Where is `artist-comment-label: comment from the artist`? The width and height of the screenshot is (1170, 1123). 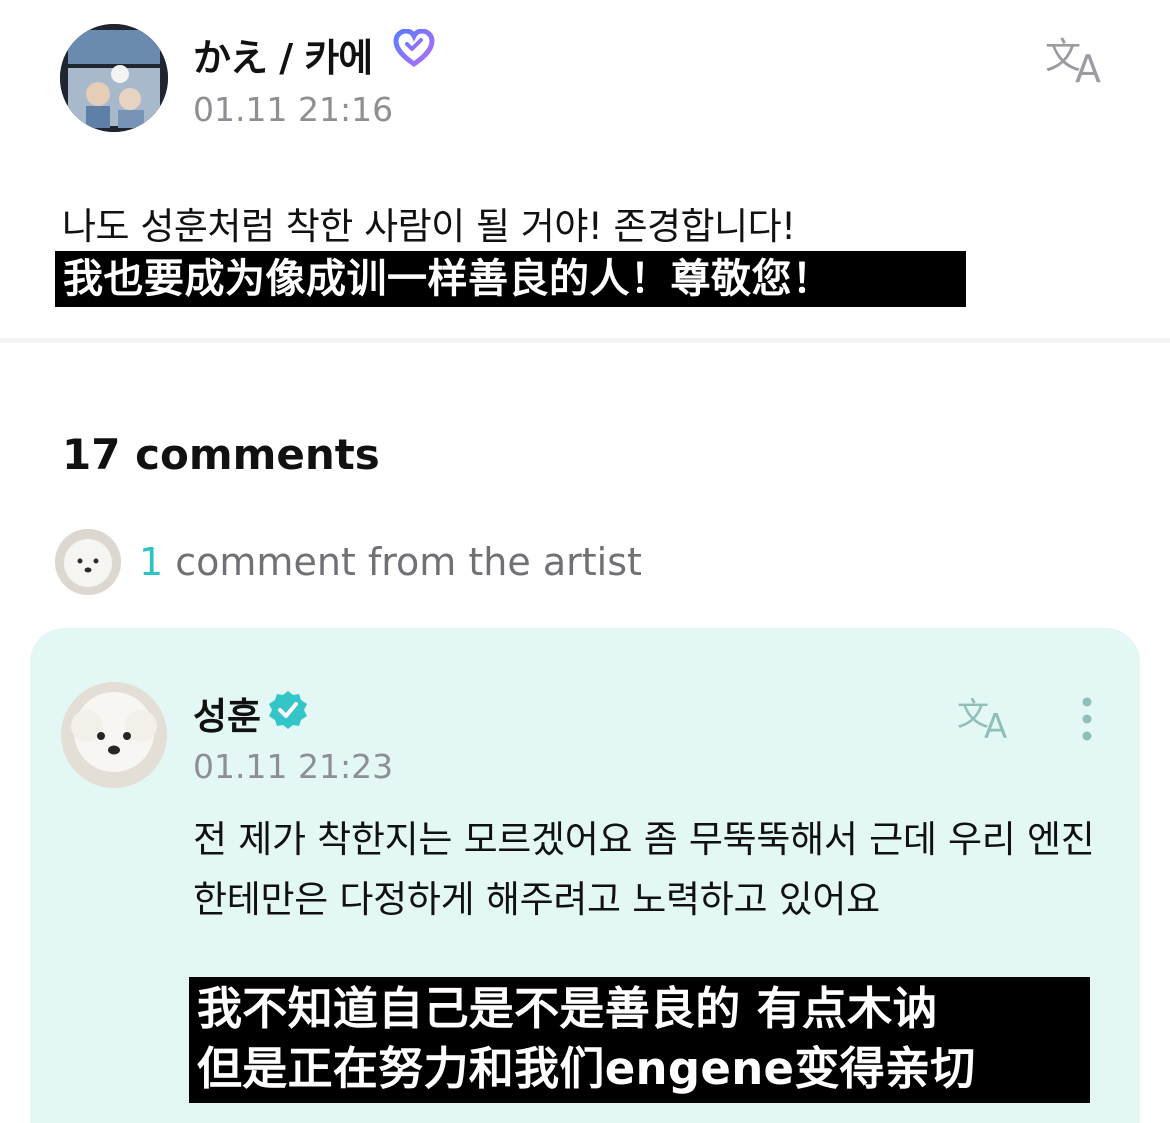
artist-comment-label: comment from the artist is located at coordinates (402, 562).